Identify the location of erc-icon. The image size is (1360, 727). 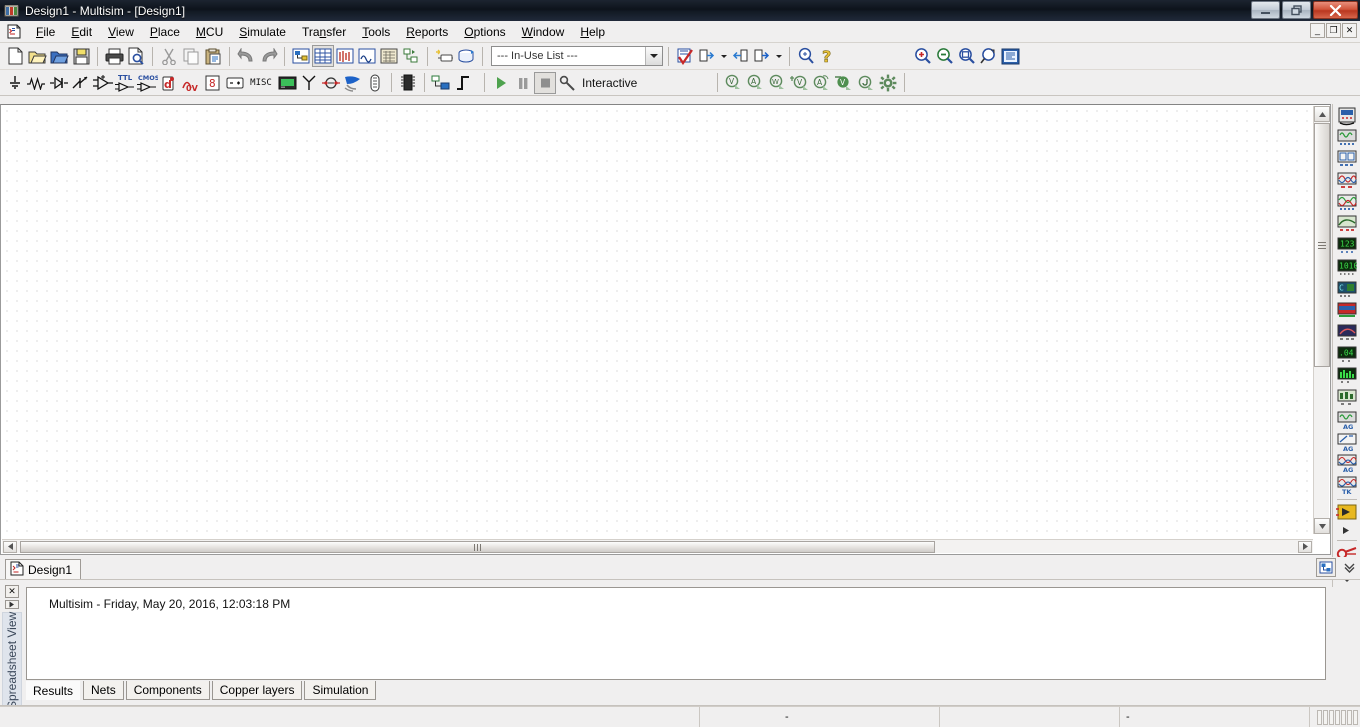
(685, 56).